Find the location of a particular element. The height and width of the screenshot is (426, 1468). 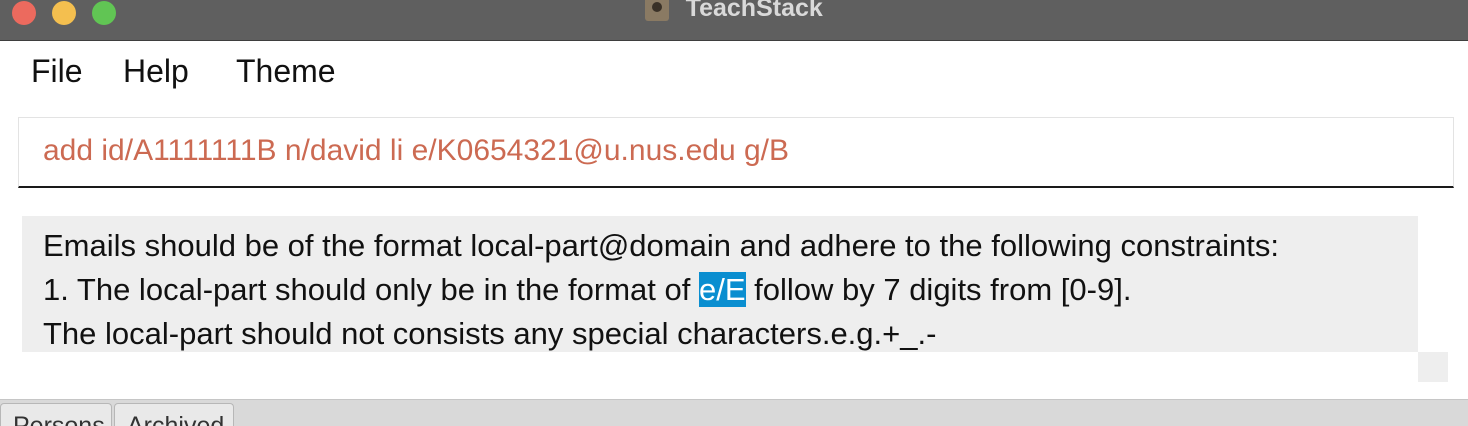

menu-help: Help is located at coordinates (156, 71).